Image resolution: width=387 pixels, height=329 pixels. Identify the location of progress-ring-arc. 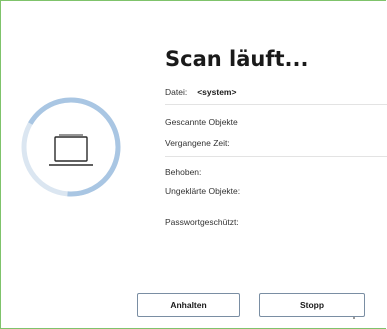
(71, 147).